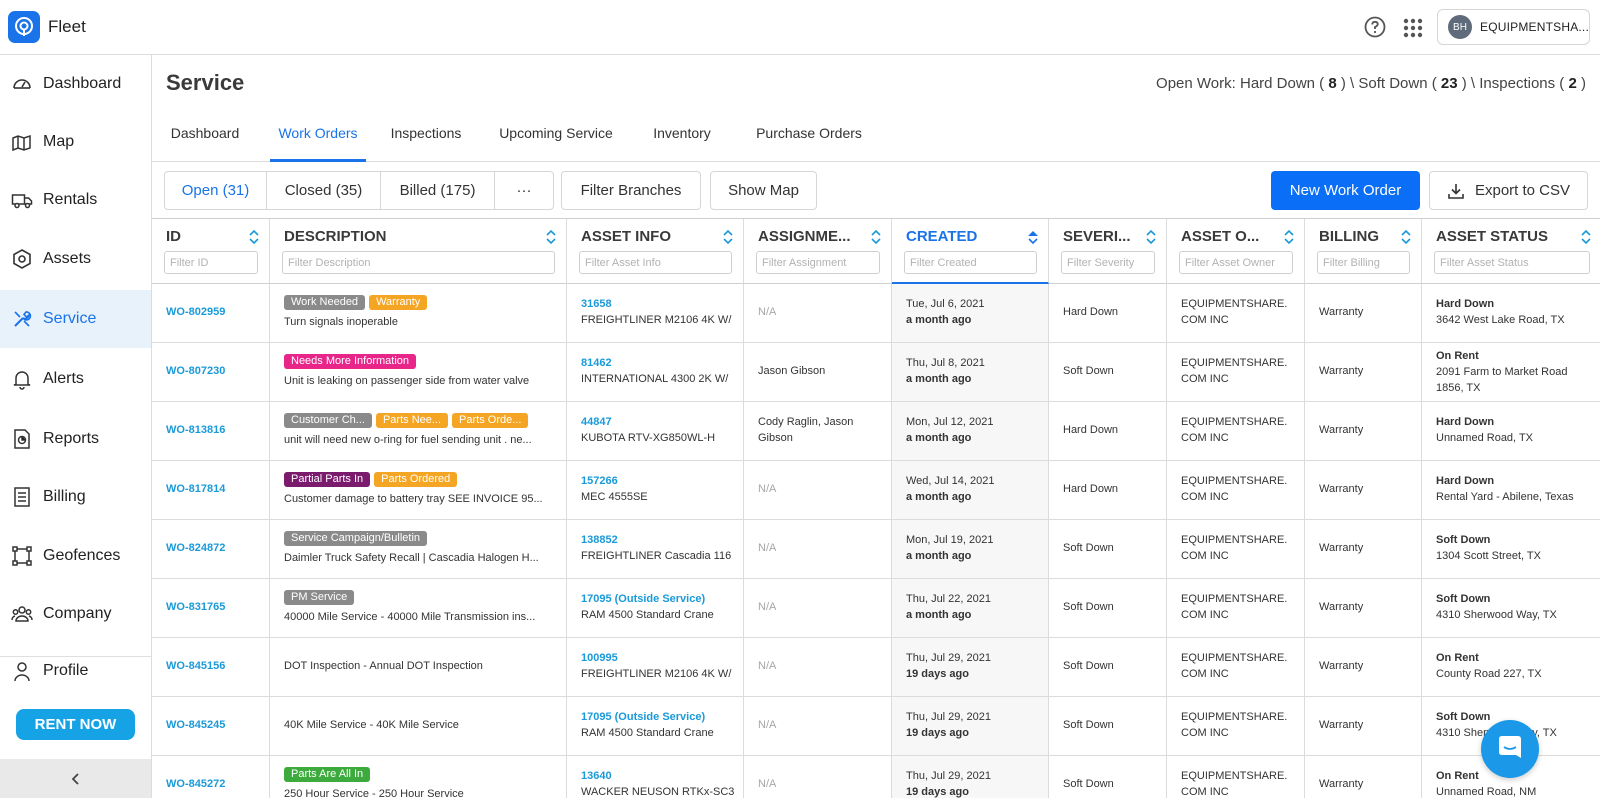 Image resolution: width=1600 pixels, height=798 pixels. I want to click on cell-id: WO-845156, so click(211, 667).